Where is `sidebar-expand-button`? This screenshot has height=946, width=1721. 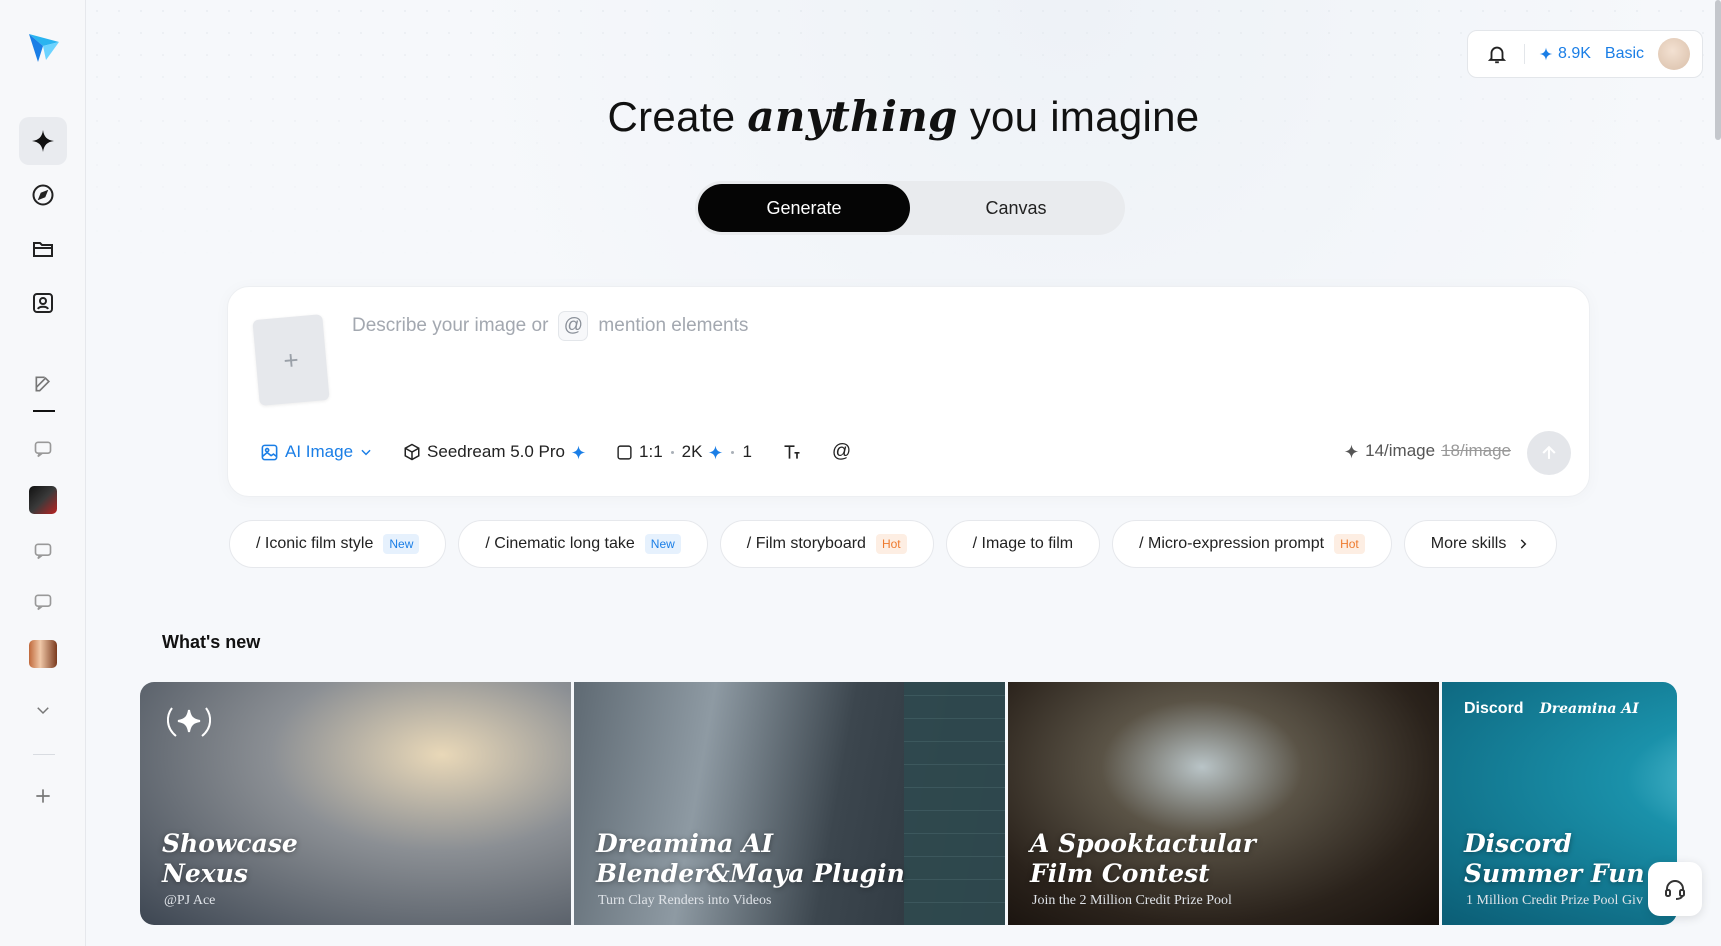
sidebar-expand-button is located at coordinates (43, 710).